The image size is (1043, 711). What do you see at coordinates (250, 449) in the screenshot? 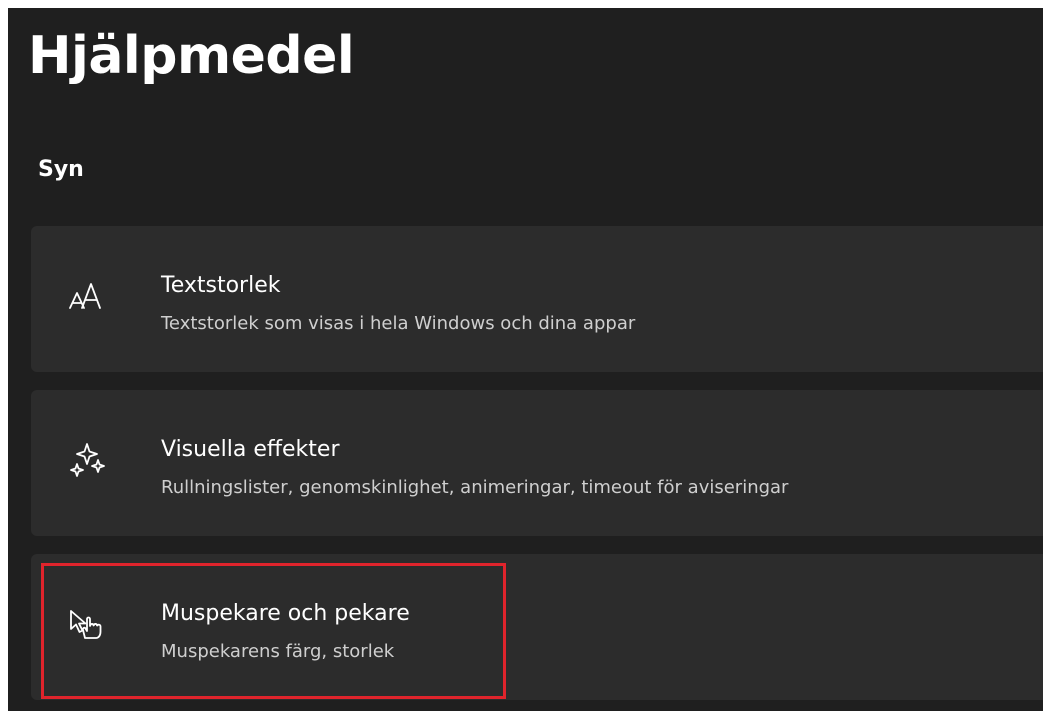
I see `setting-title: Visuella effekter` at bounding box center [250, 449].